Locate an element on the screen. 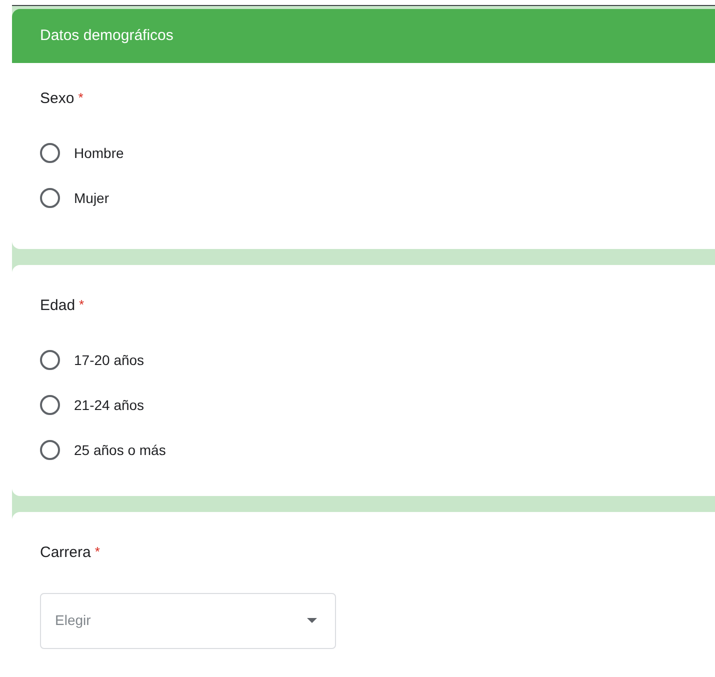 Image resolution: width=715 pixels, height=677 pixels. option-label: Hombre is located at coordinates (99, 153).